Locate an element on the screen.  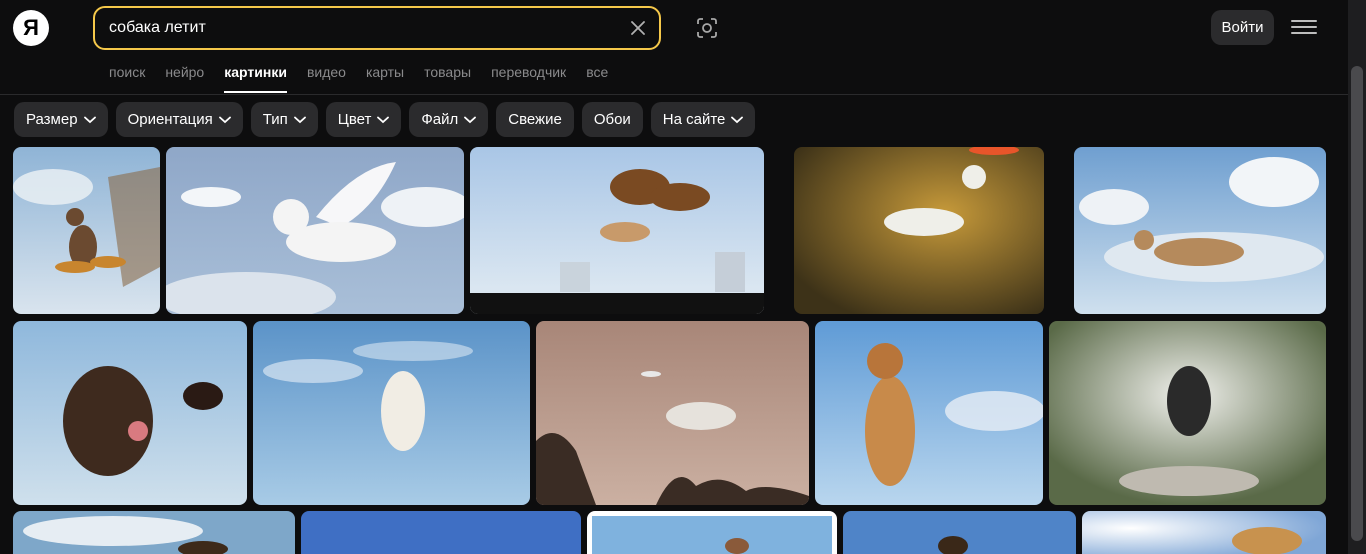
tab-neuro: нейро is located at coordinates (184, 78).